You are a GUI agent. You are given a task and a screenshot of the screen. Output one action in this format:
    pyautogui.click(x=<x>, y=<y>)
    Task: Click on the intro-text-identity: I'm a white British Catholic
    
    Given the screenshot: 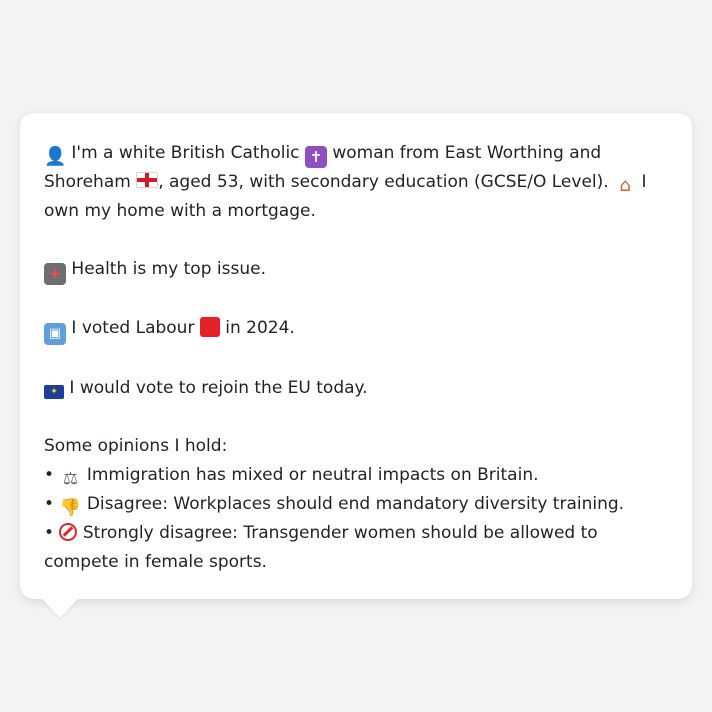 What is the action you would take?
    pyautogui.click(x=185, y=153)
    